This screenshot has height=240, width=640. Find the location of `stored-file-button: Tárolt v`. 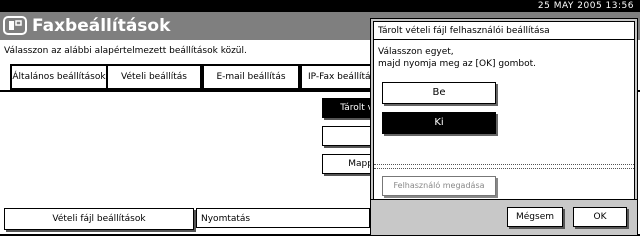

stored-file-button: Tárolt v is located at coordinates (348, 108).